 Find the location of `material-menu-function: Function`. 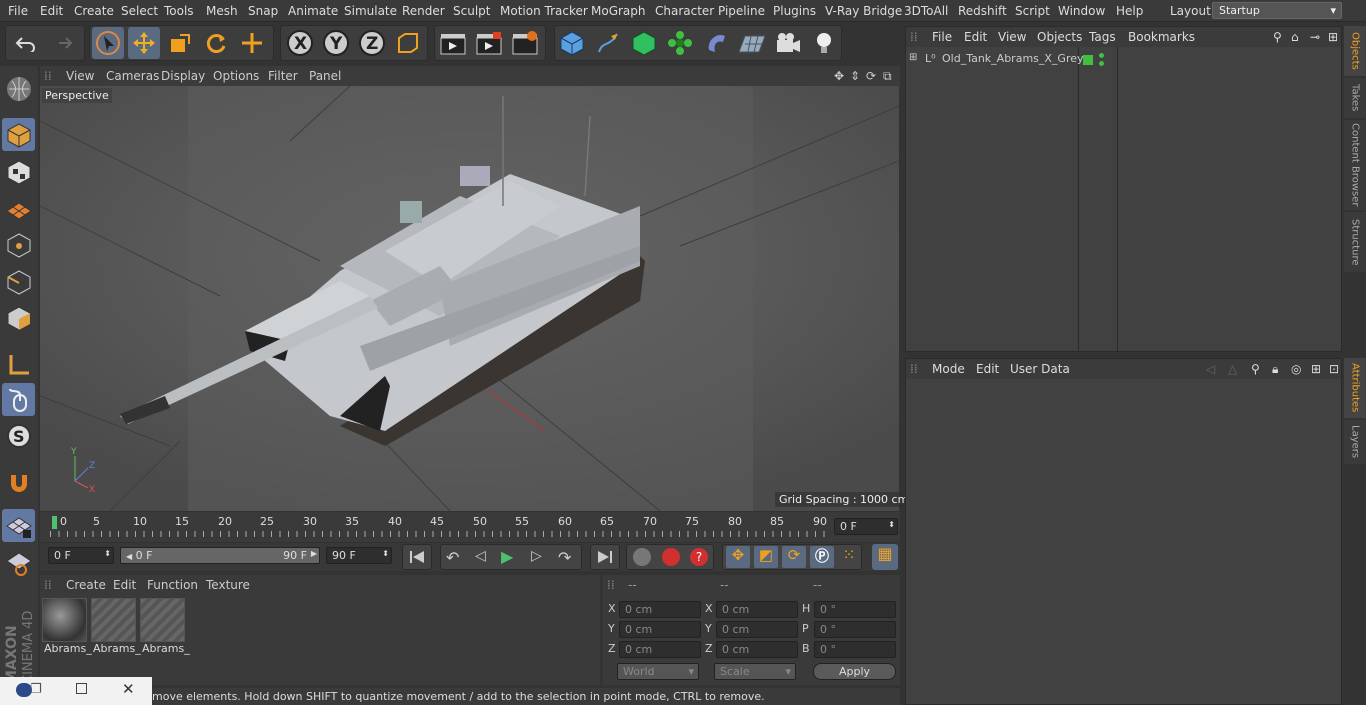

material-menu-function: Function is located at coordinates (172, 585).